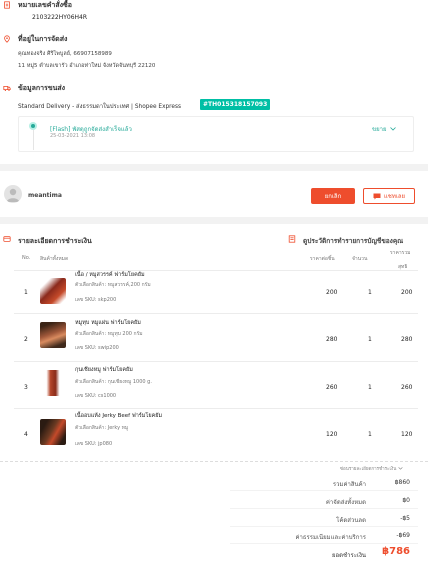 This screenshot has width=428, height=566. What do you see at coordinates (26, 258) in the screenshot?
I see `col-no: No.` at bounding box center [26, 258].